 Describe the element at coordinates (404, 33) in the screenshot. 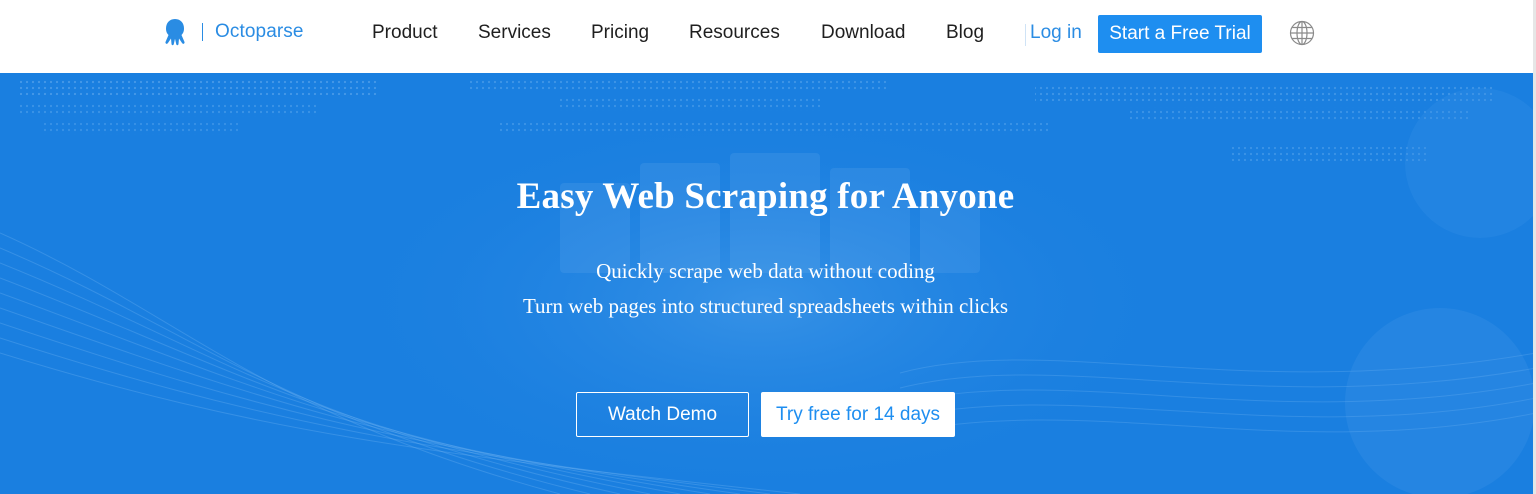

I see `nav-product: Product` at that location.